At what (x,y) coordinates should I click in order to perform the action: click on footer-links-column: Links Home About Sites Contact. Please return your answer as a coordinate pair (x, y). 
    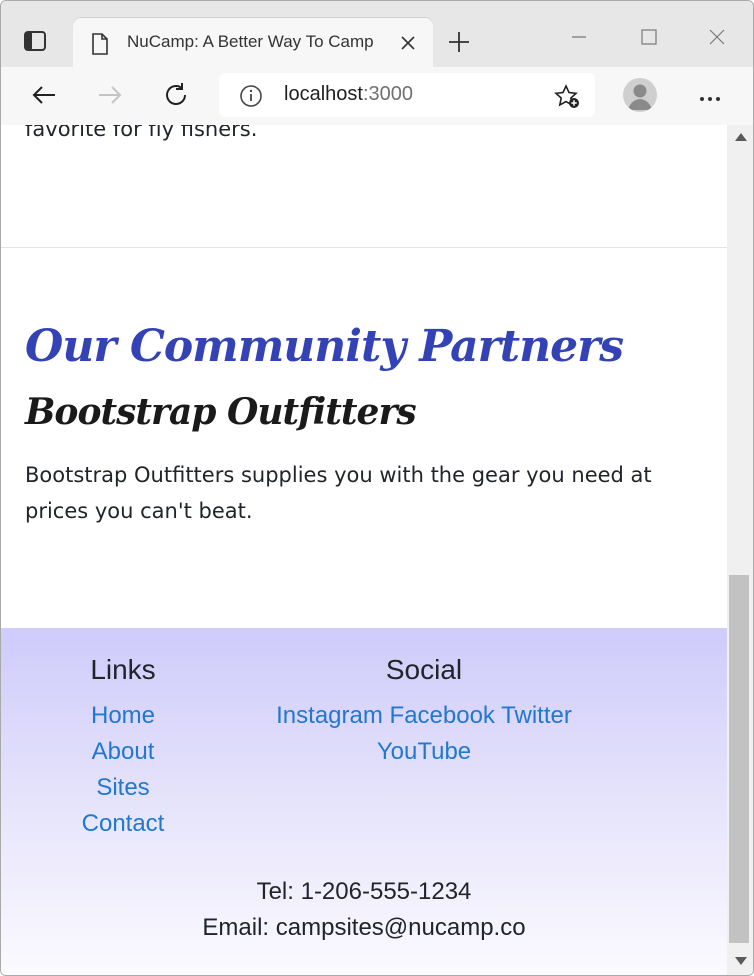
    Looking at the image, I should click on (123, 748).